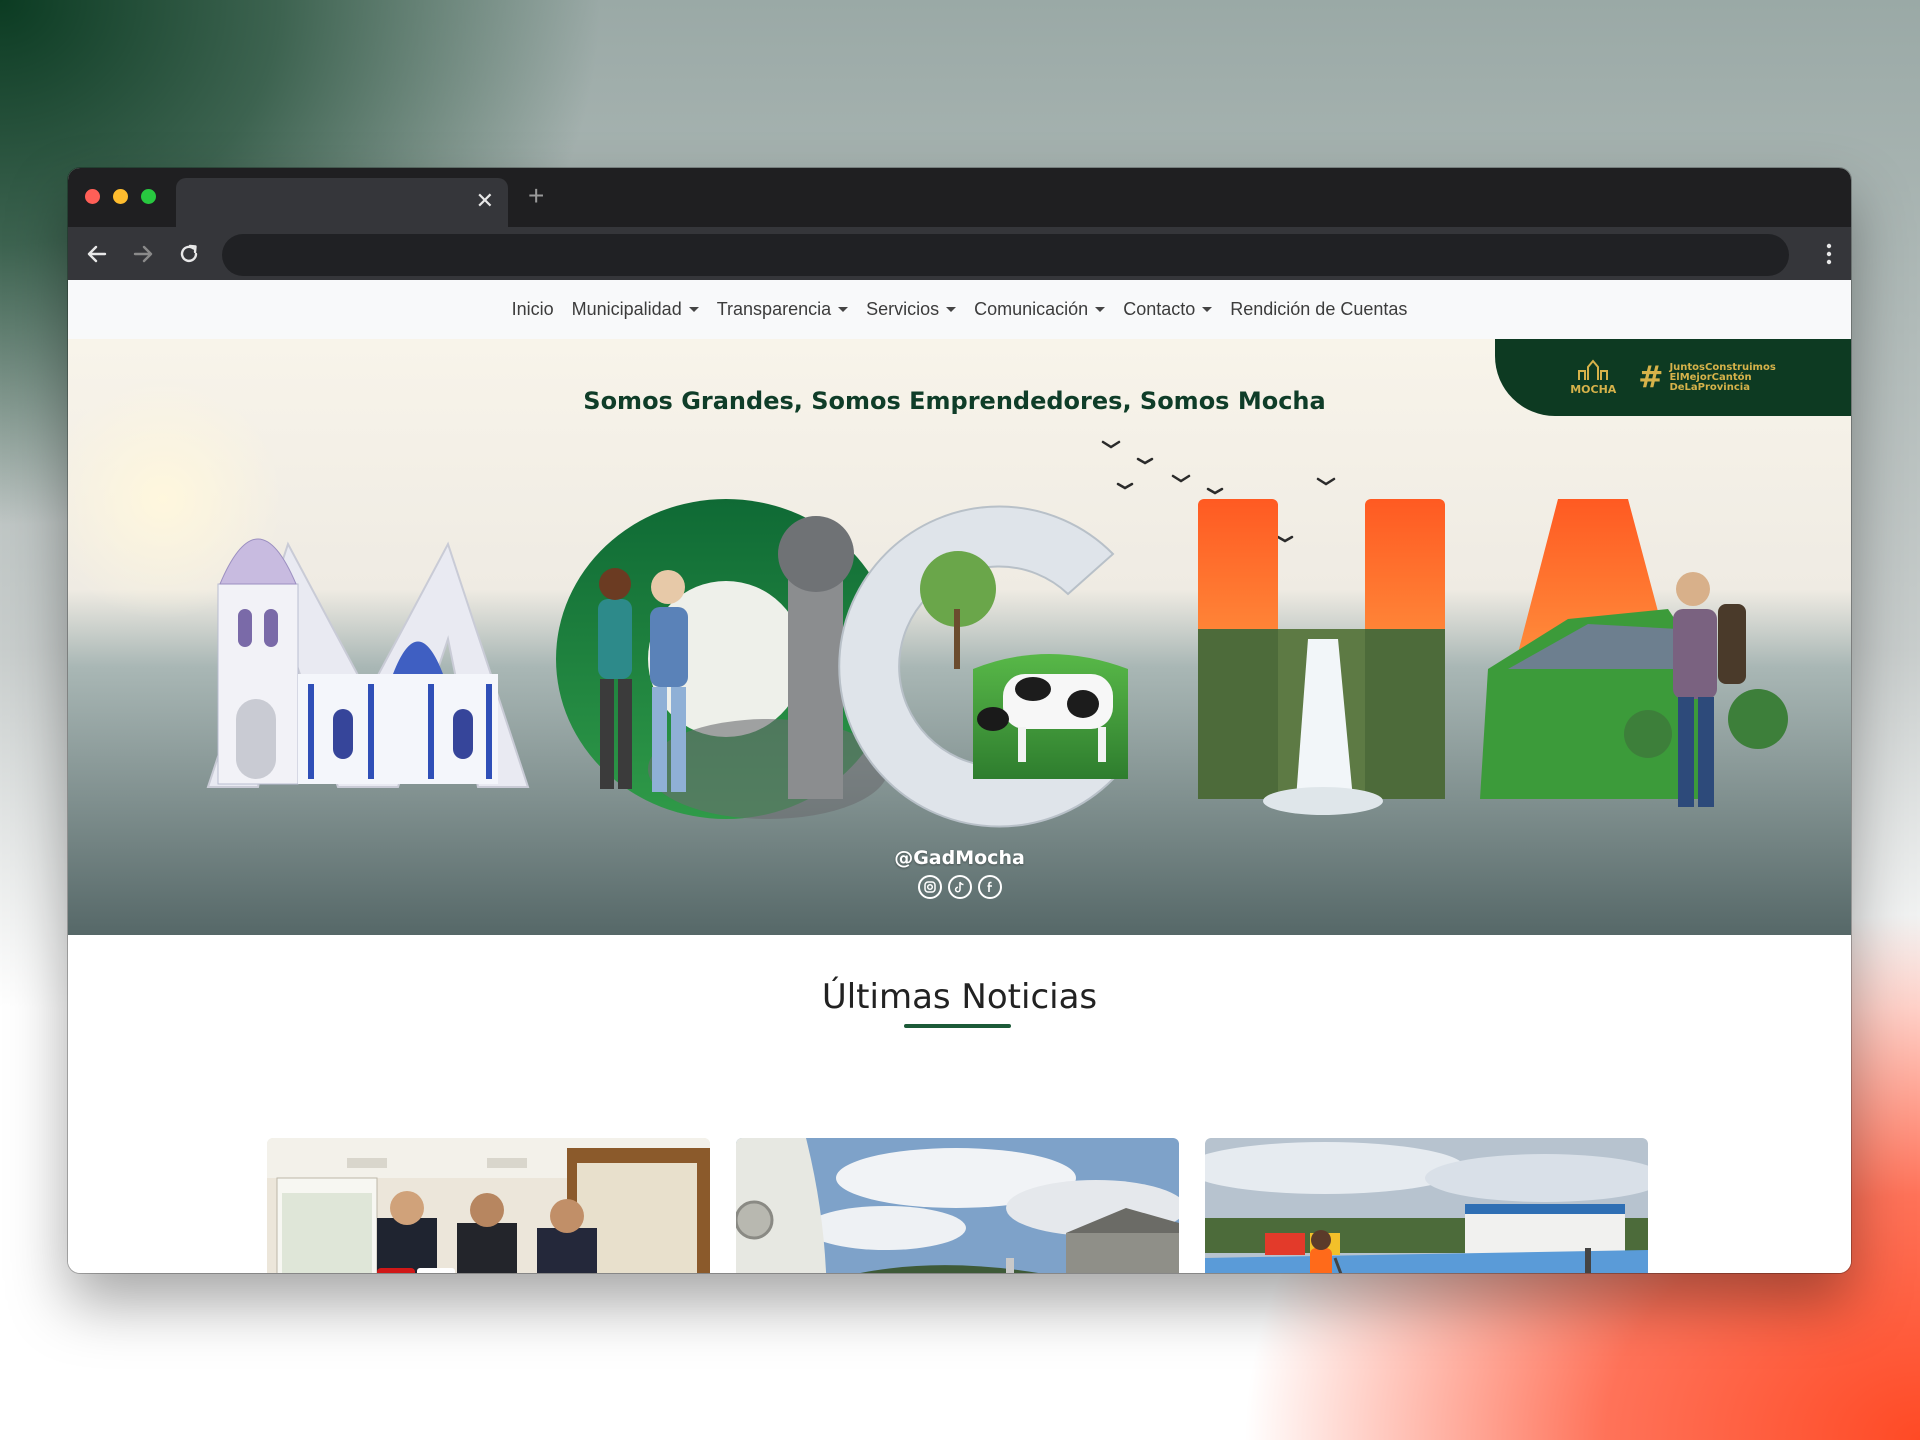 This screenshot has height=1440, width=1920. I want to click on nav-item-contacto: Contacto, so click(1167, 309).